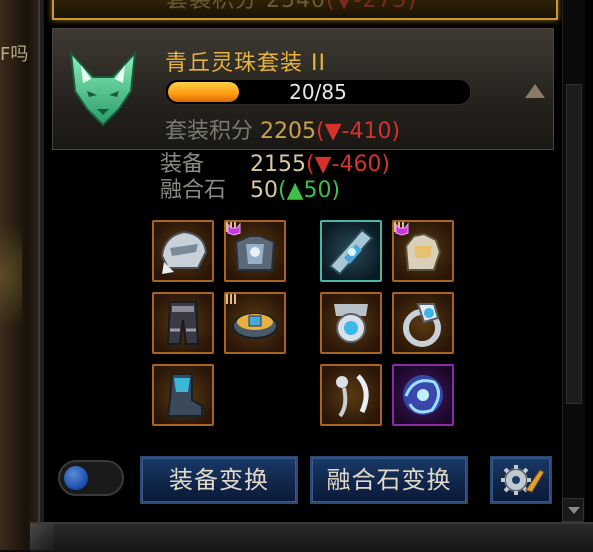 This screenshot has width=593, height=552. What do you see at coordinates (255, 251) in the screenshot?
I see `item-slot-chest` at bounding box center [255, 251].